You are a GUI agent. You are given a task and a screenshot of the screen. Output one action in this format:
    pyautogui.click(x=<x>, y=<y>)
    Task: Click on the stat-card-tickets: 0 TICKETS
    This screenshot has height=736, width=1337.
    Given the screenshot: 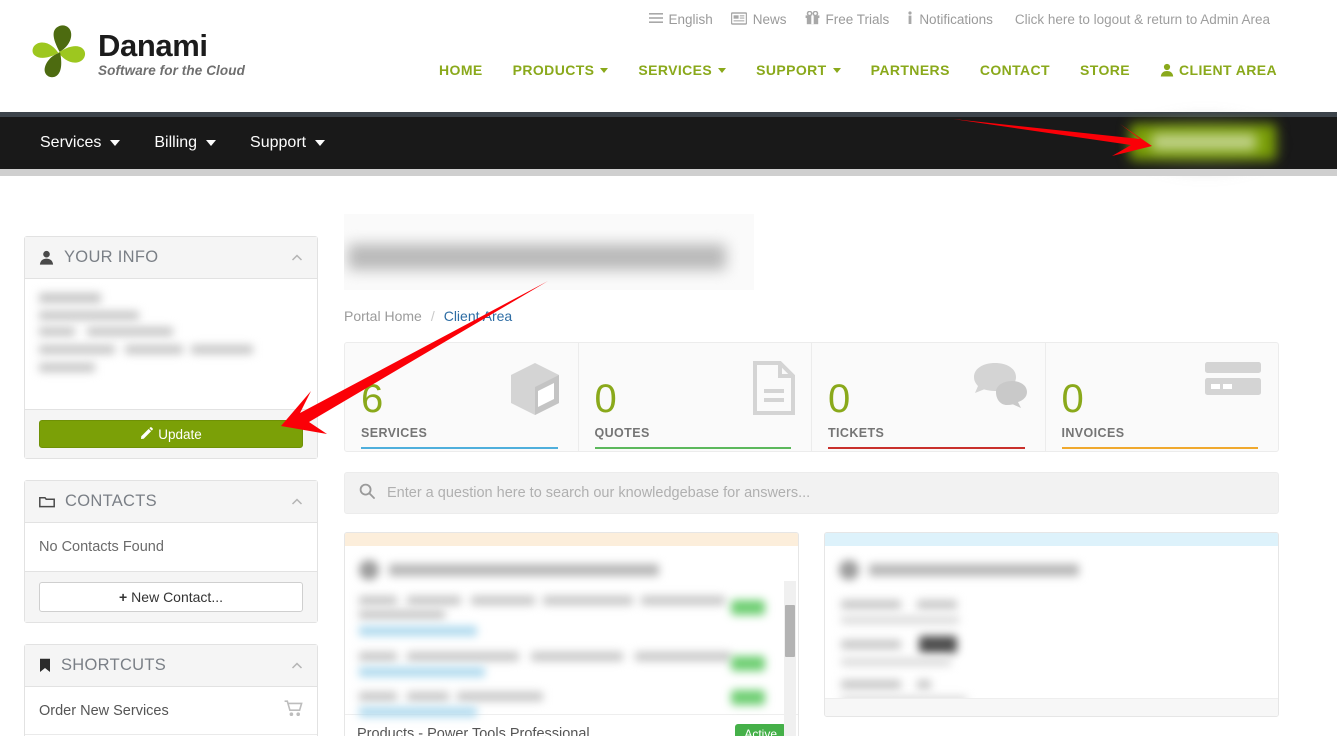 What is the action you would take?
    pyautogui.click(x=929, y=397)
    